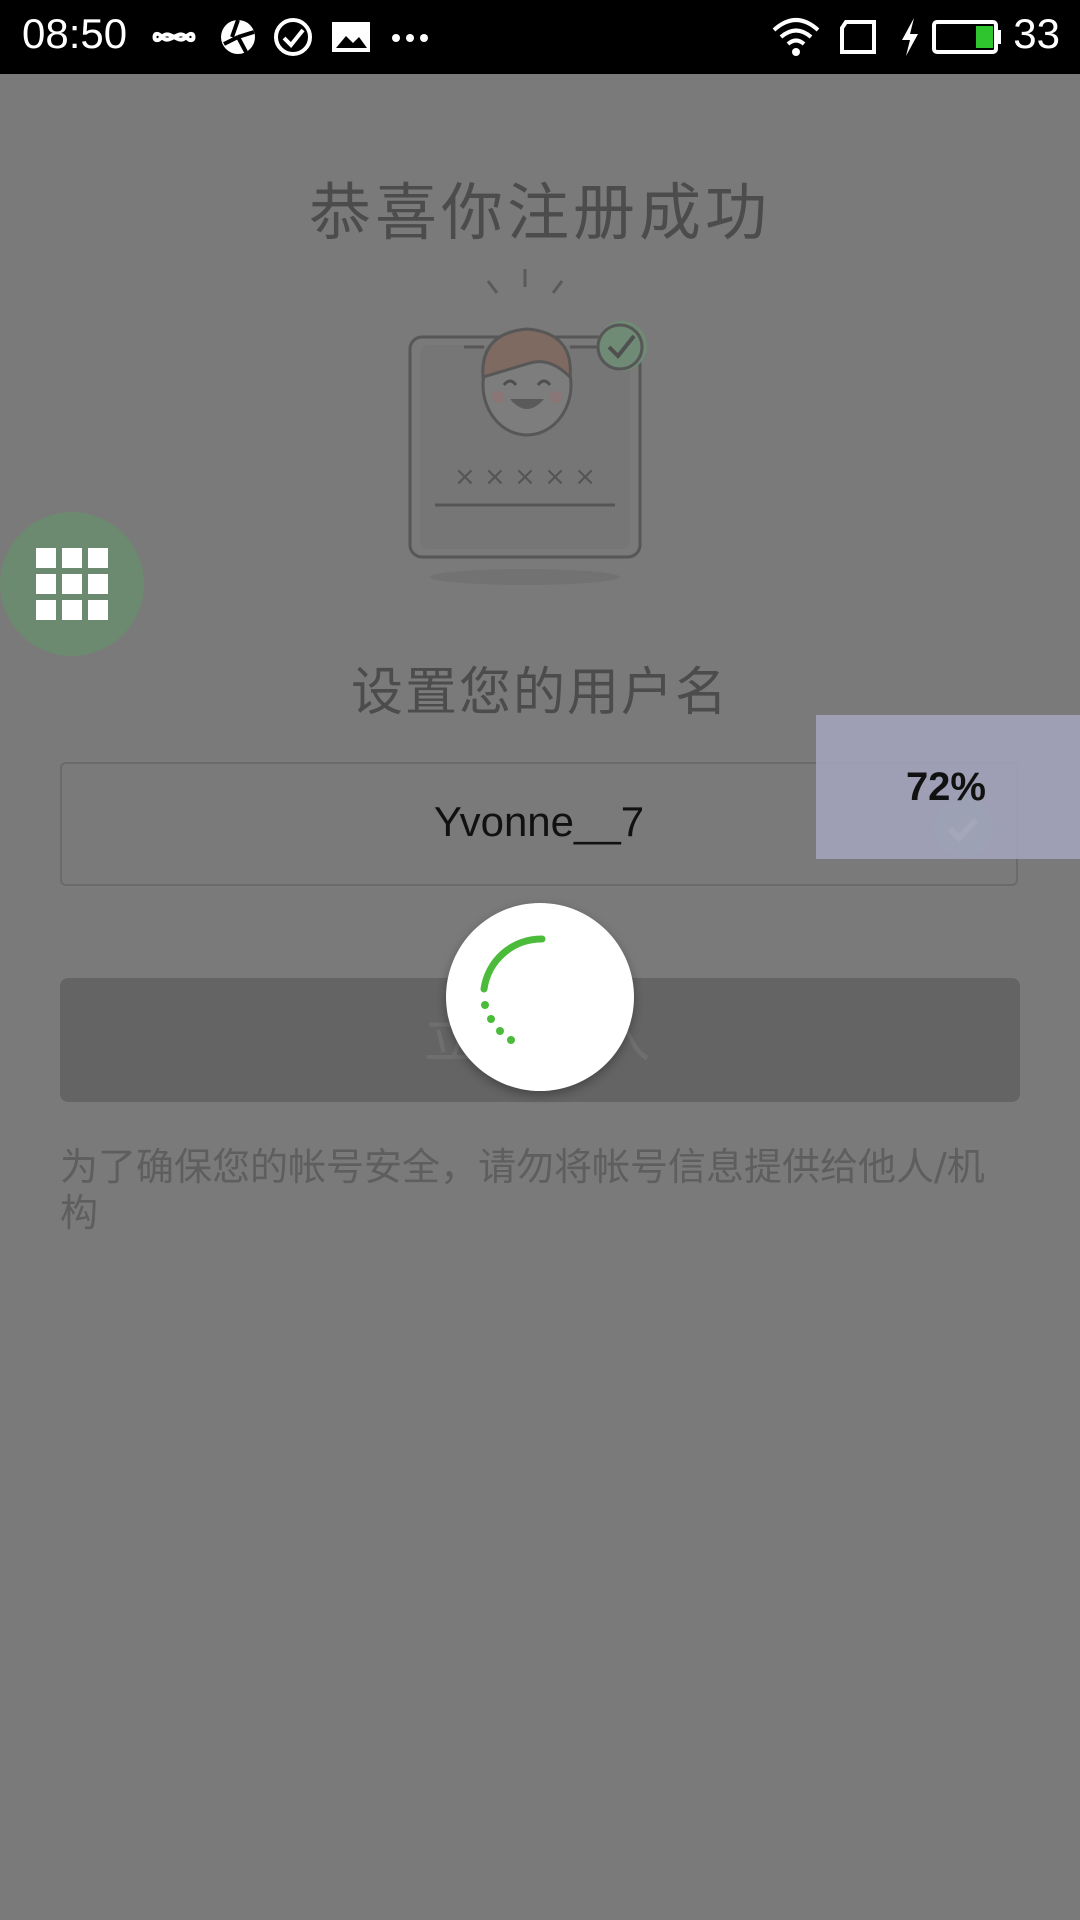 This screenshot has width=1080, height=1920. I want to click on status-bar: 08:50 33, so click(540, 37).